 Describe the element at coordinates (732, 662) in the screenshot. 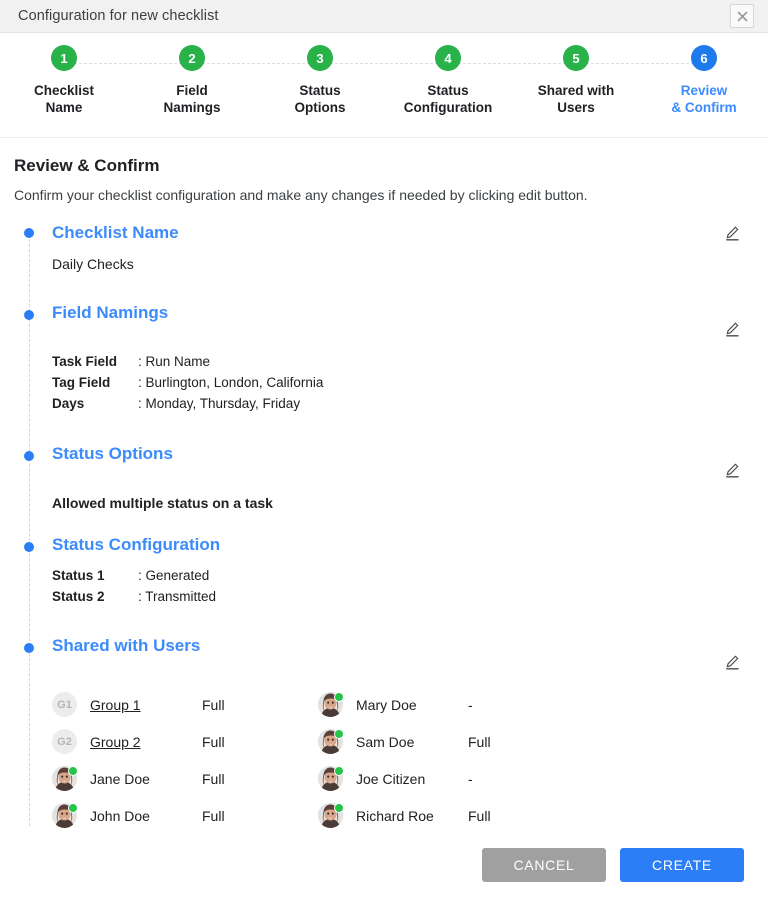

I see `edit-pencil-icon-shared-with-users` at that location.